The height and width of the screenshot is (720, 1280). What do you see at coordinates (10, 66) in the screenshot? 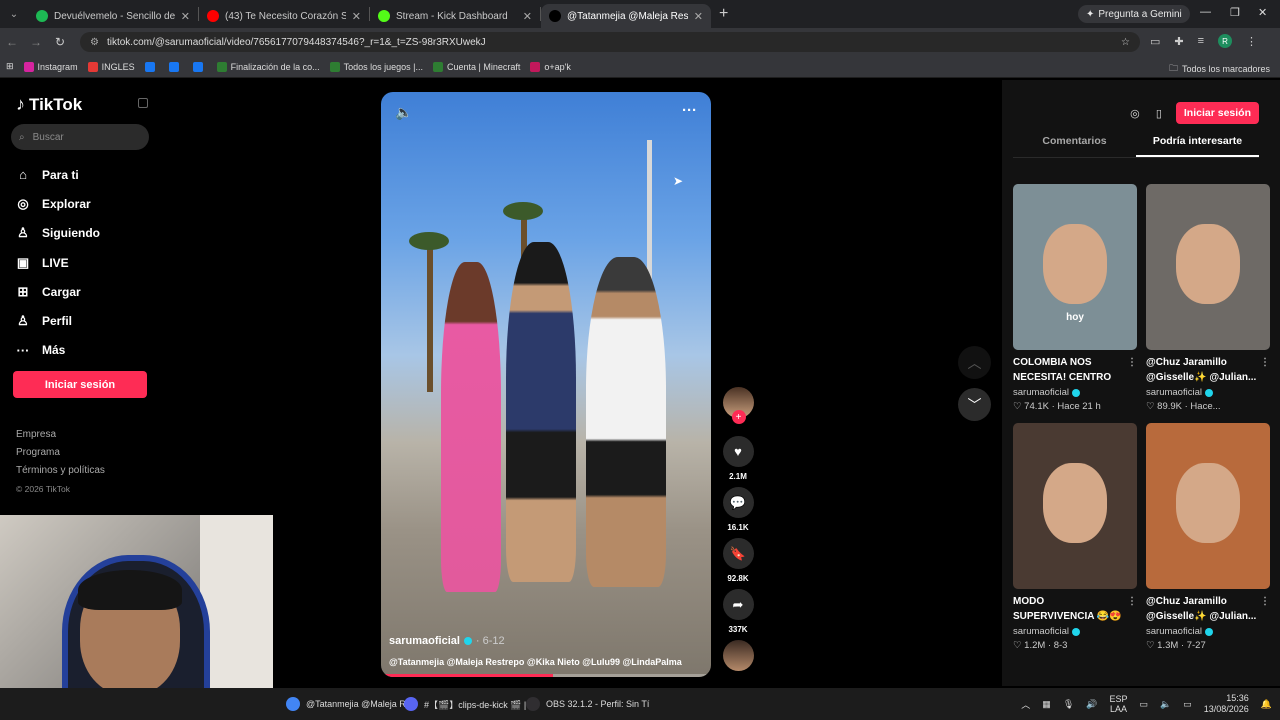
I see `apps-icon: ⊞` at bounding box center [10, 66].